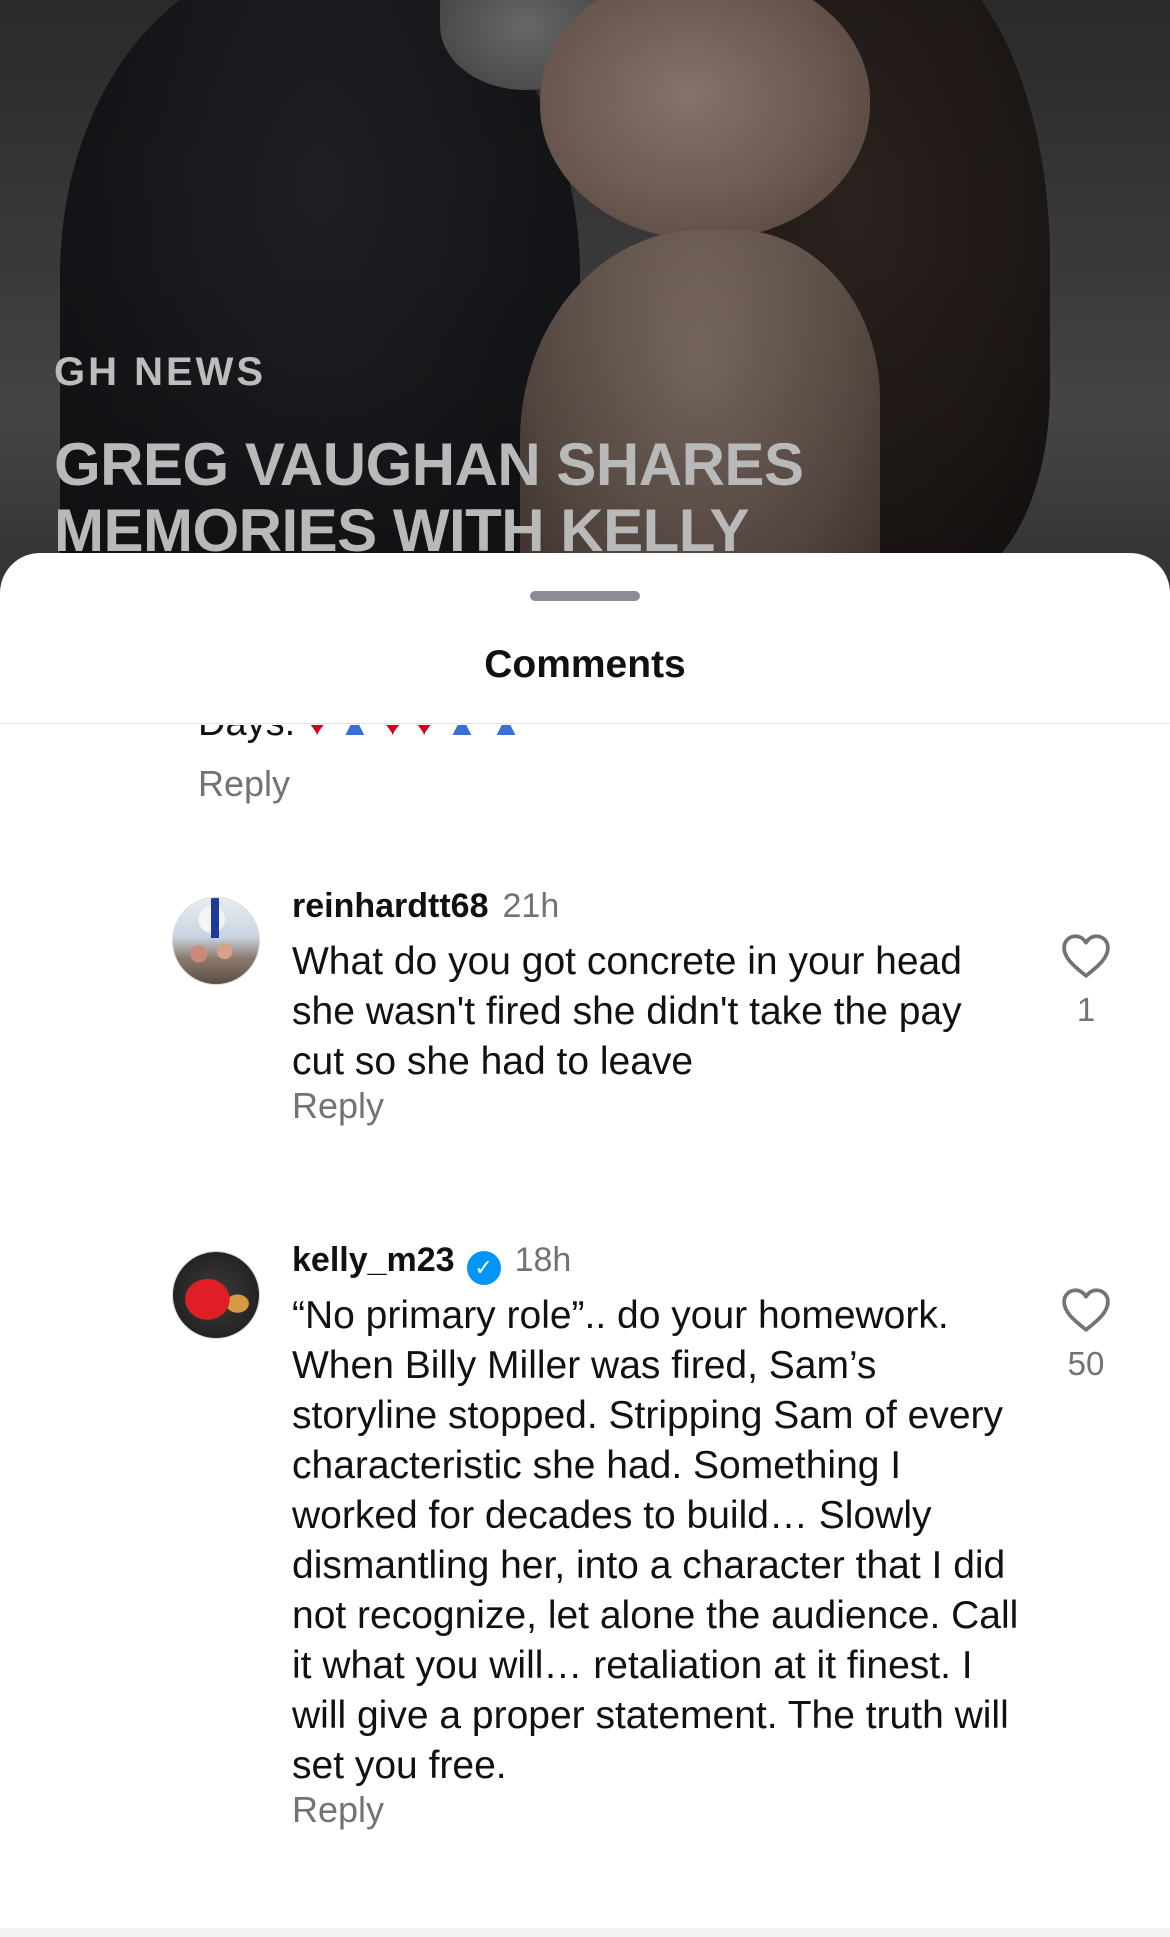  What do you see at coordinates (1086, 1335) in the screenshot?
I see `like-button: 50` at bounding box center [1086, 1335].